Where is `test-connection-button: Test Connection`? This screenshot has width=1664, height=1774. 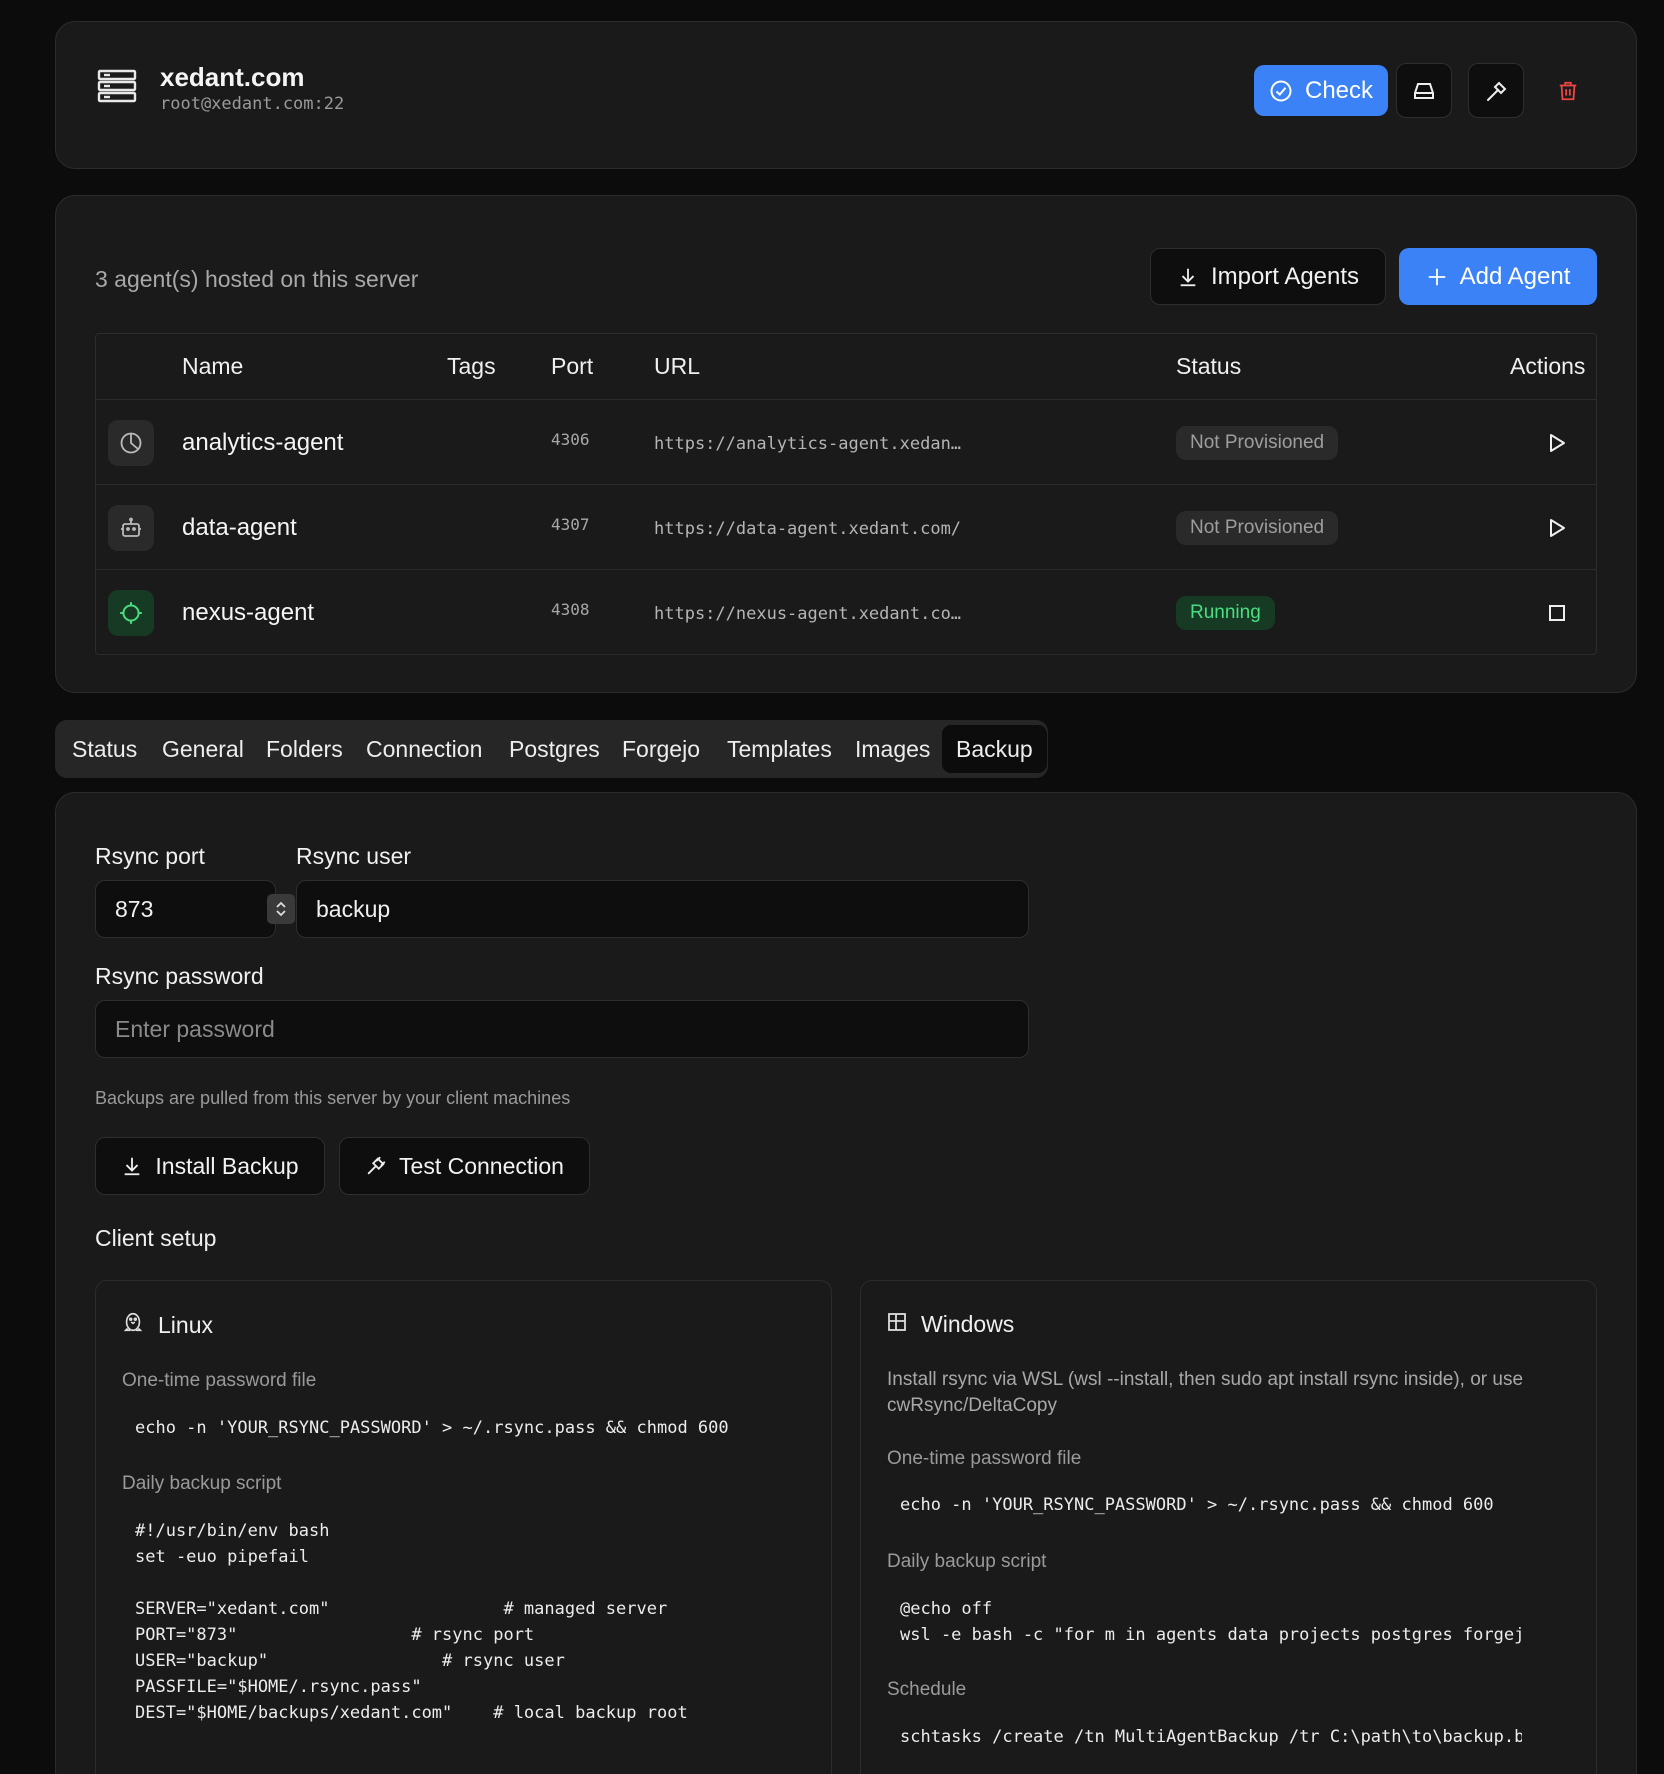 test-connection-button: Test Connection is located at coordinates (464, 1166).